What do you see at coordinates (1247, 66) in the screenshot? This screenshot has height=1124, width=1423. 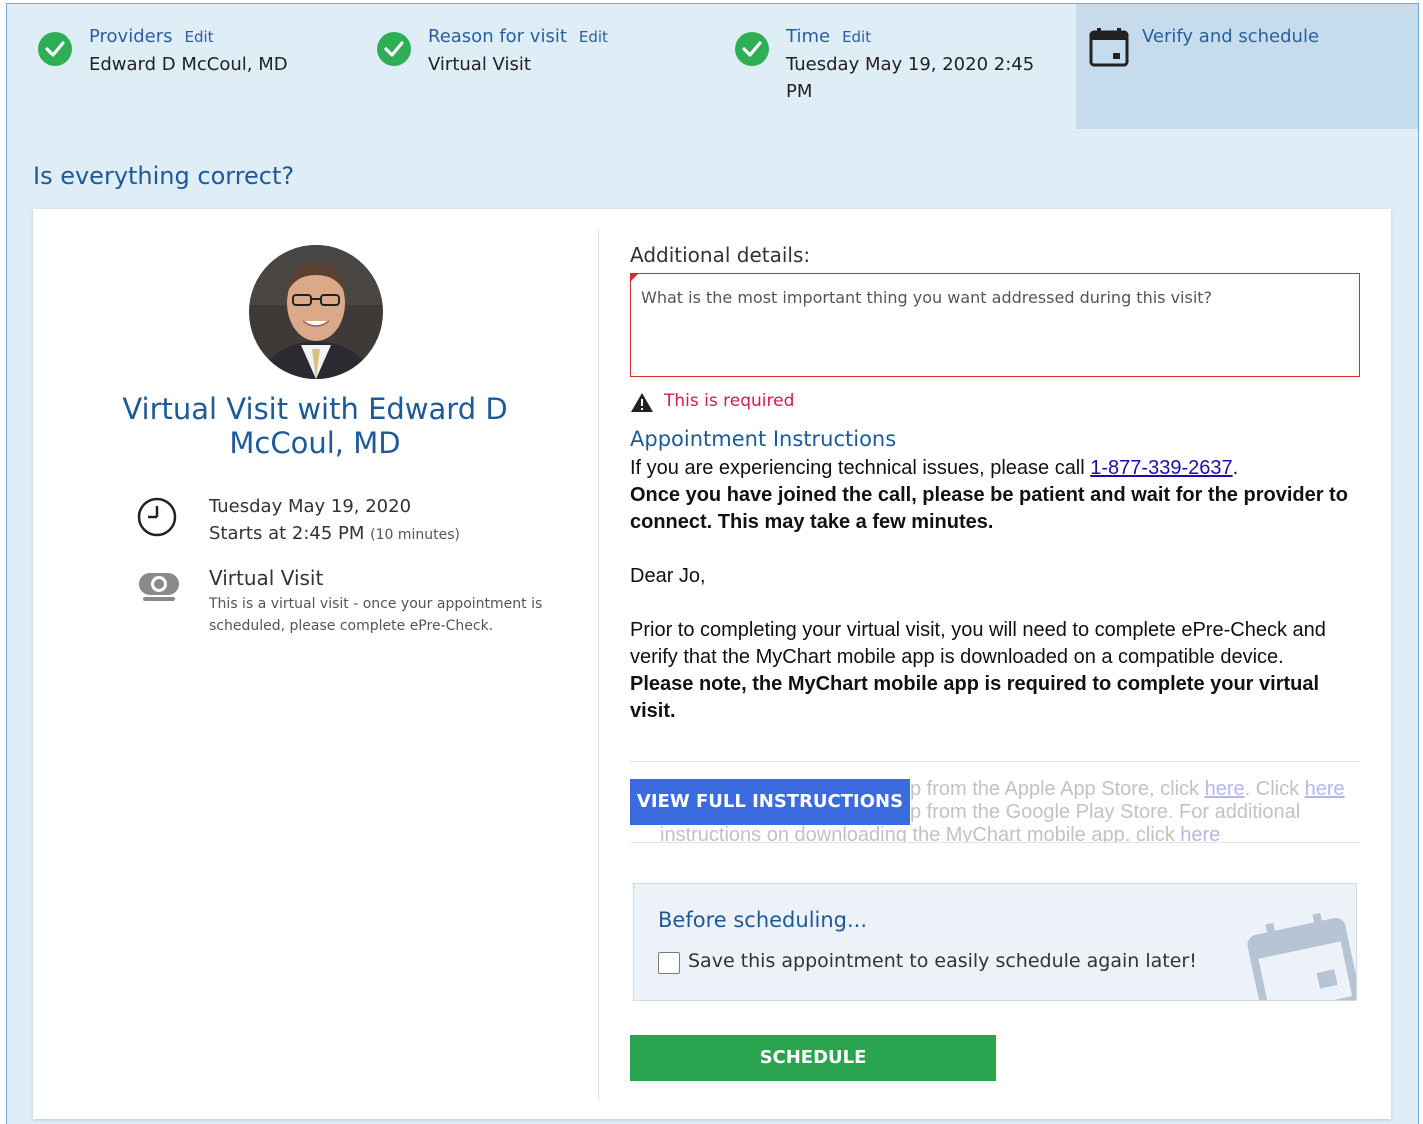 I see `step-verify-active: Verify and schedule` at bounding box center [1247, 66].